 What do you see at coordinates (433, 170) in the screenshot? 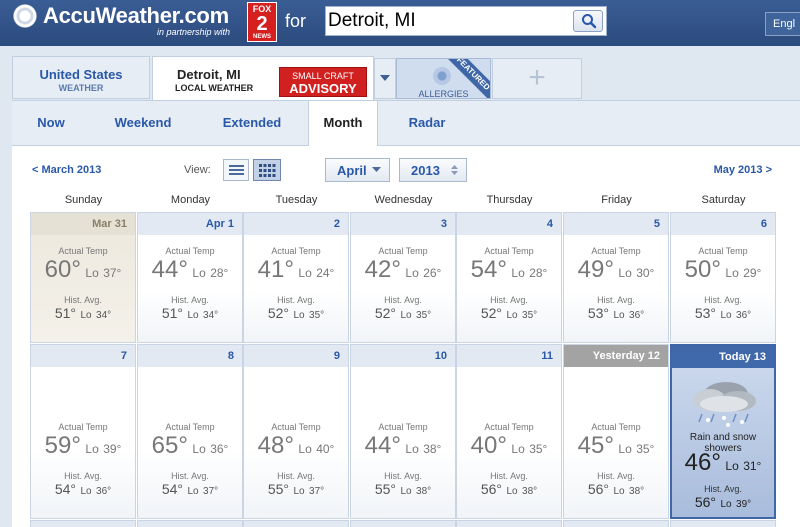
I see `year-select: 2013` at bounding box center [433, 170].